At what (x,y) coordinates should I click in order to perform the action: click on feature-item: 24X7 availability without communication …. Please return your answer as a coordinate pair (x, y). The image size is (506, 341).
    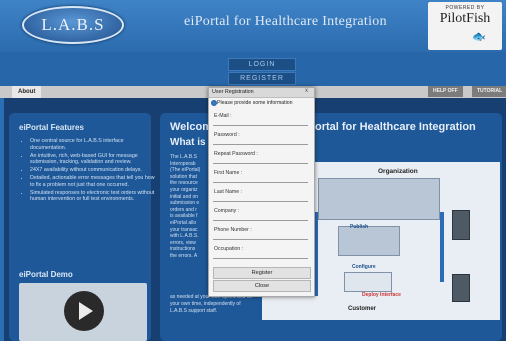
    Looking at the image, I should click on (94, 170).